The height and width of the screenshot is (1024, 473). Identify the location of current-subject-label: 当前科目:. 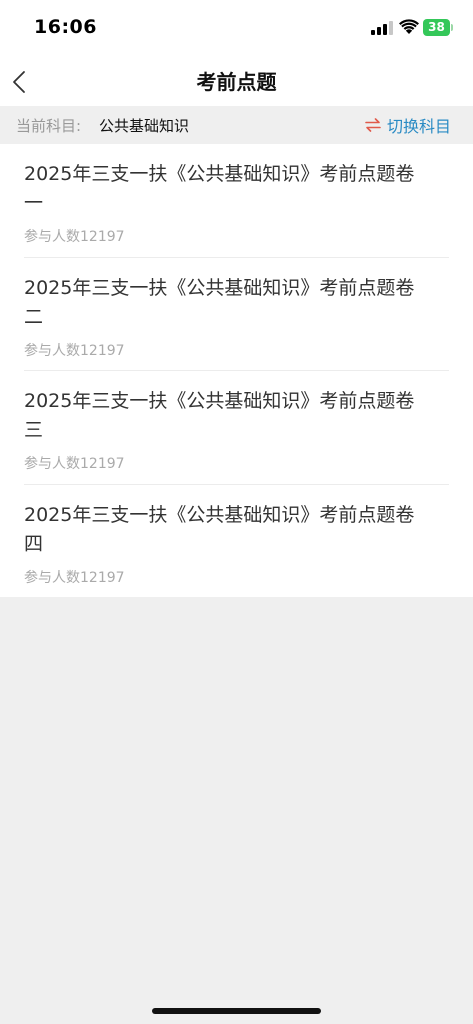
(49, 126).